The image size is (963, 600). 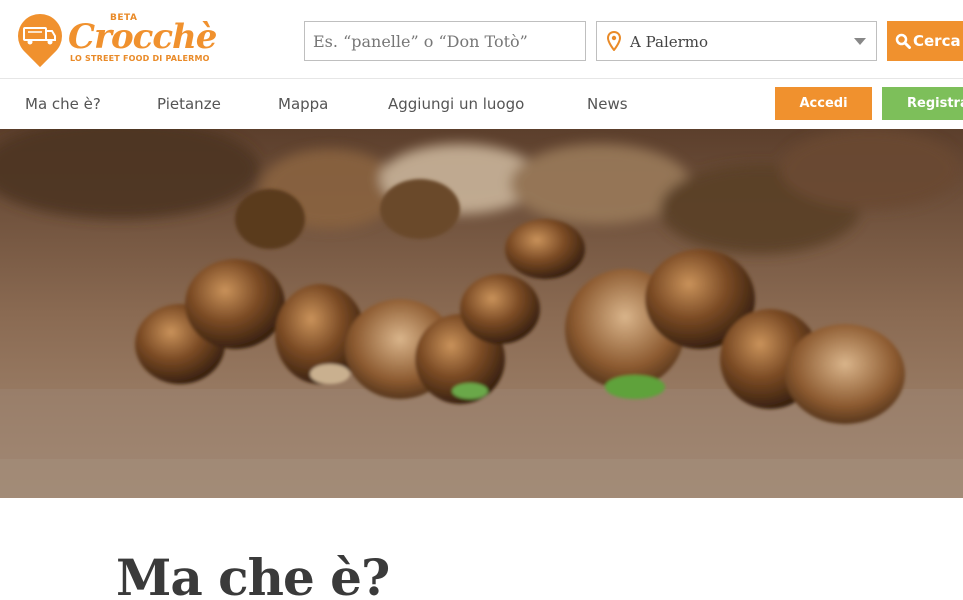 I want to click on search-button: Cerca, so click(x=925, y=41).